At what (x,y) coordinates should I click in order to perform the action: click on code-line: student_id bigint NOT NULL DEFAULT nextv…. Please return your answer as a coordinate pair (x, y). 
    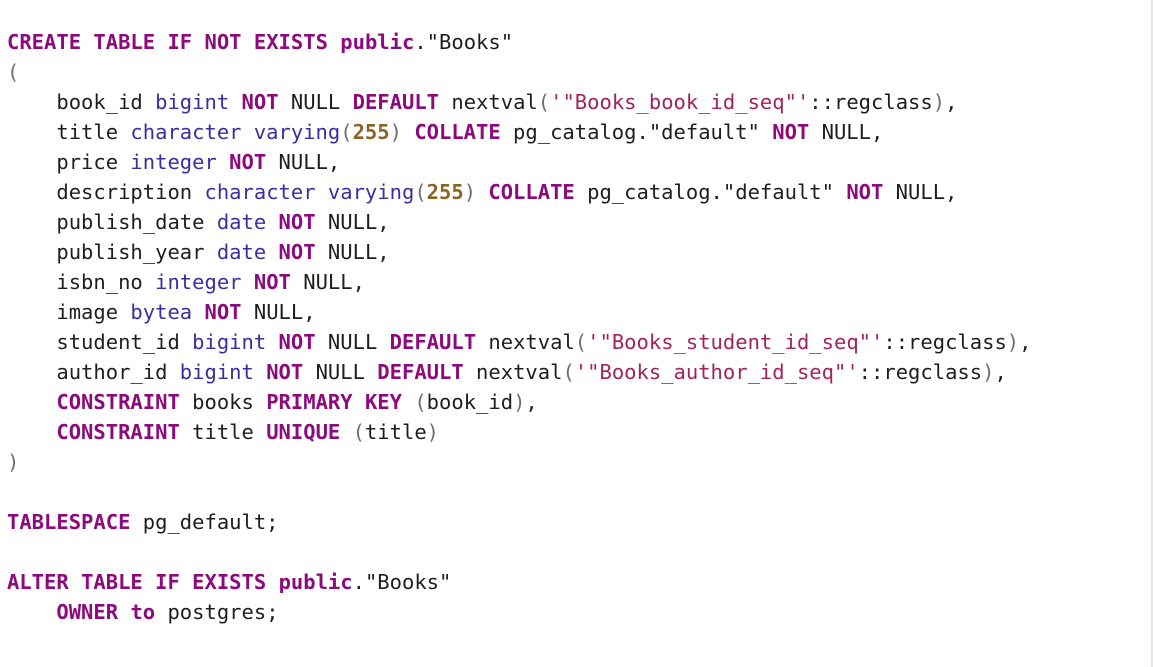
    Looking at the image, I should click on (576, 342).